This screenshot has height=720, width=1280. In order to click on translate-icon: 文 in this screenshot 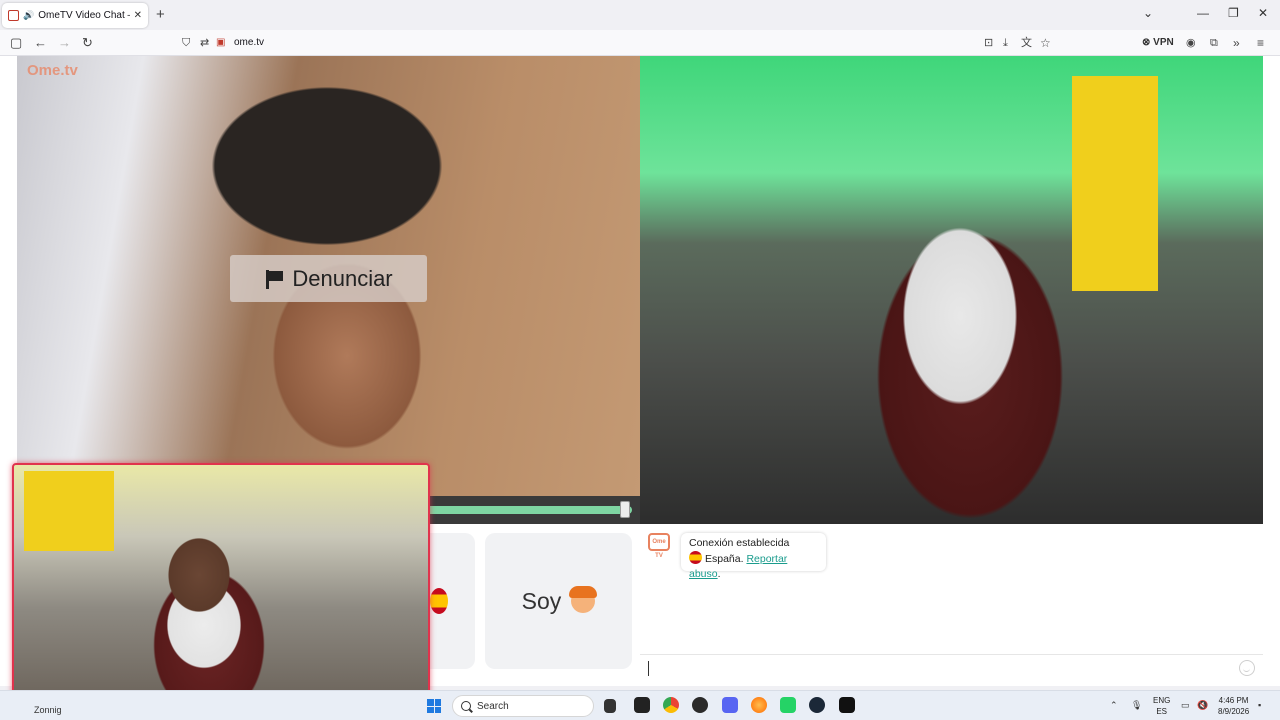, I will do `click(1026, 43)`.